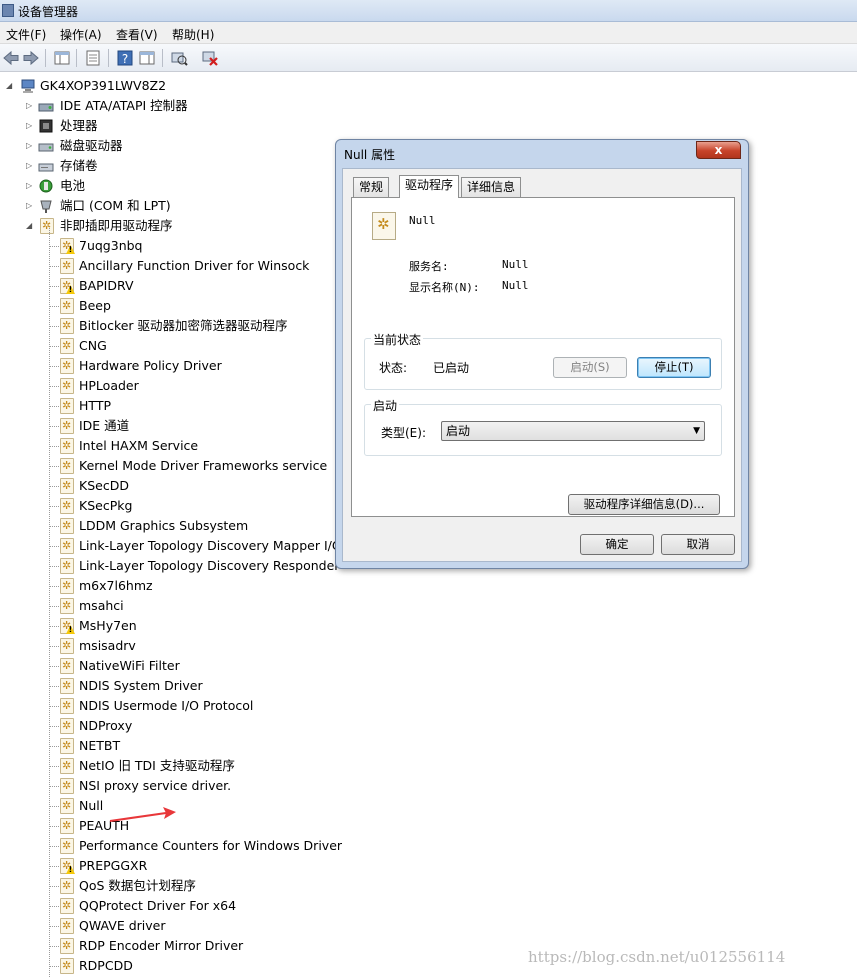 This screenshot has height=978, width=857. Describe the element at coordinates (428, 33) in the screenshot. I see `menu-bar: 文件(F) 操作(A) 查看(V) 帮助(H)` at that location.